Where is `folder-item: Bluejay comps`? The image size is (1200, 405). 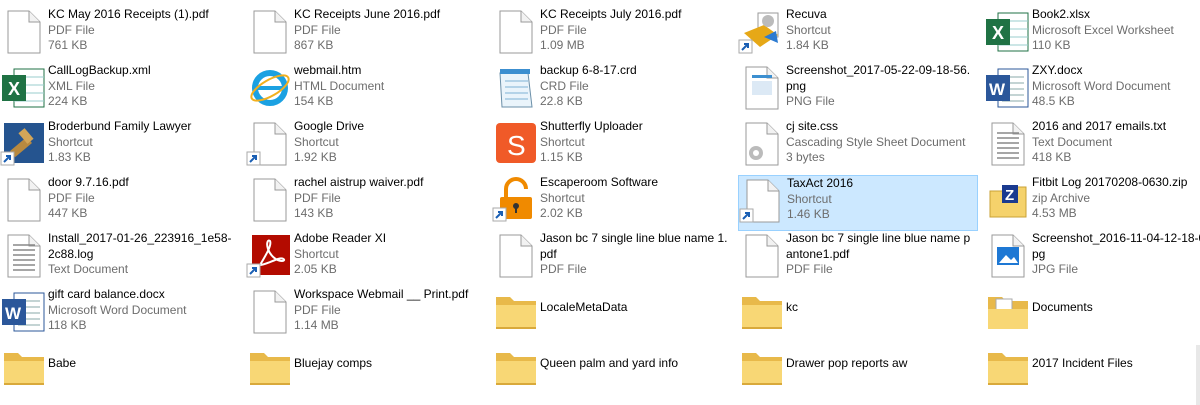 folder-item: Bluejay comps is located at coordinates (366, 371).